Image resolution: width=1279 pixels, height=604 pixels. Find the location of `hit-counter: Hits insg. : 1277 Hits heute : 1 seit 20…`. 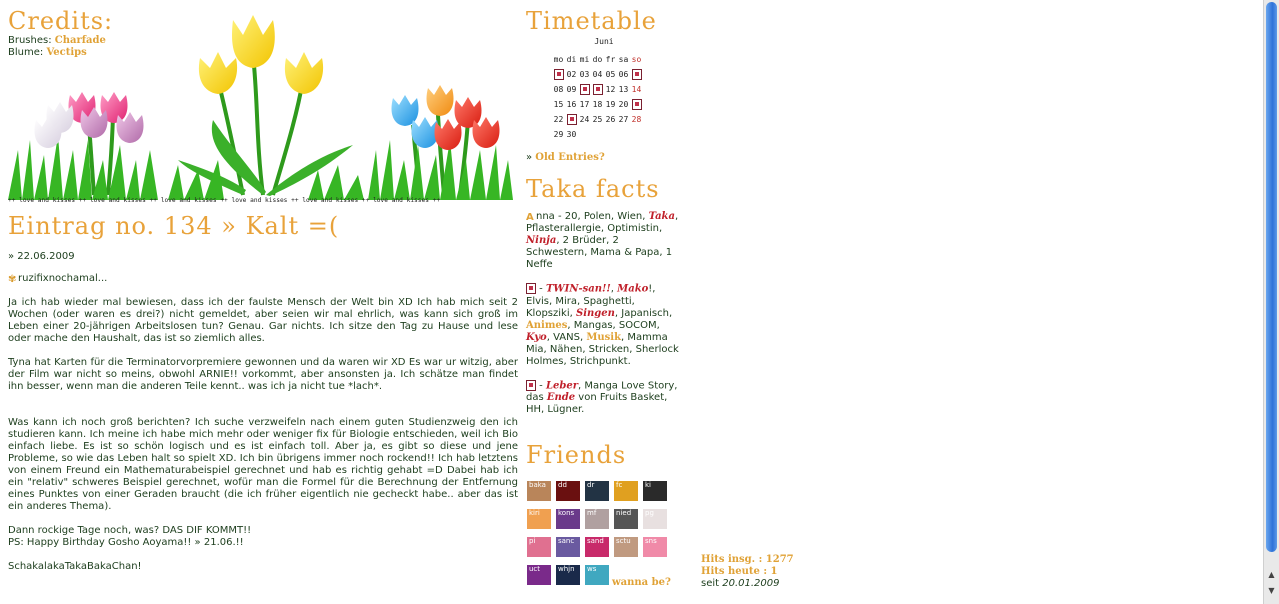

hit-counter: Hits insg. : 1277 Hits heute : 1 seit 20… is located at coordinates (747, 572).